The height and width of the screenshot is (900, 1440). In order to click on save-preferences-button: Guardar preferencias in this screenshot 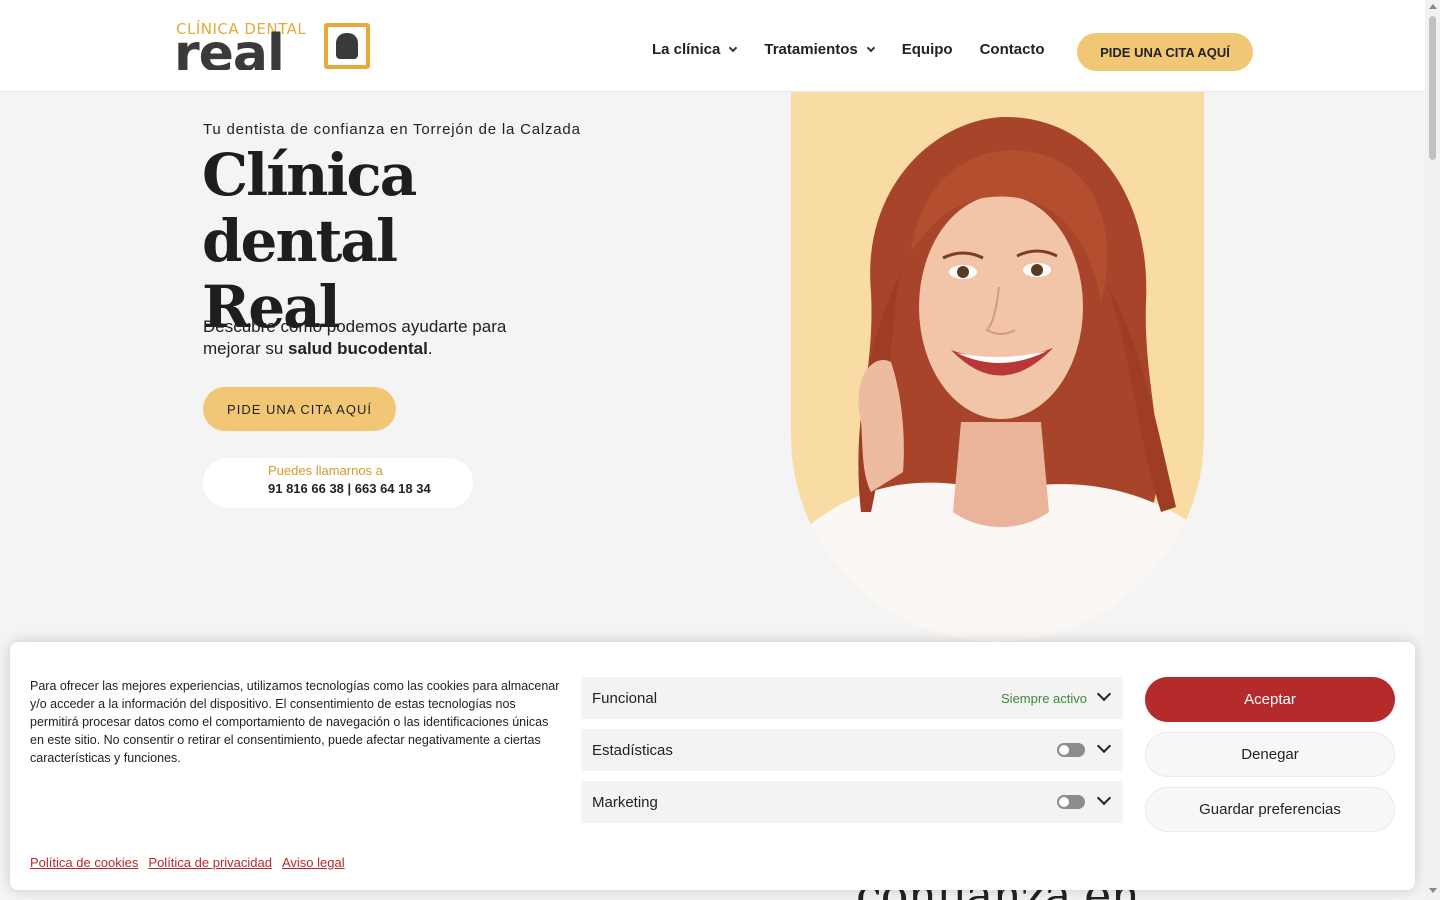, I will do `click(1270, 809)`.